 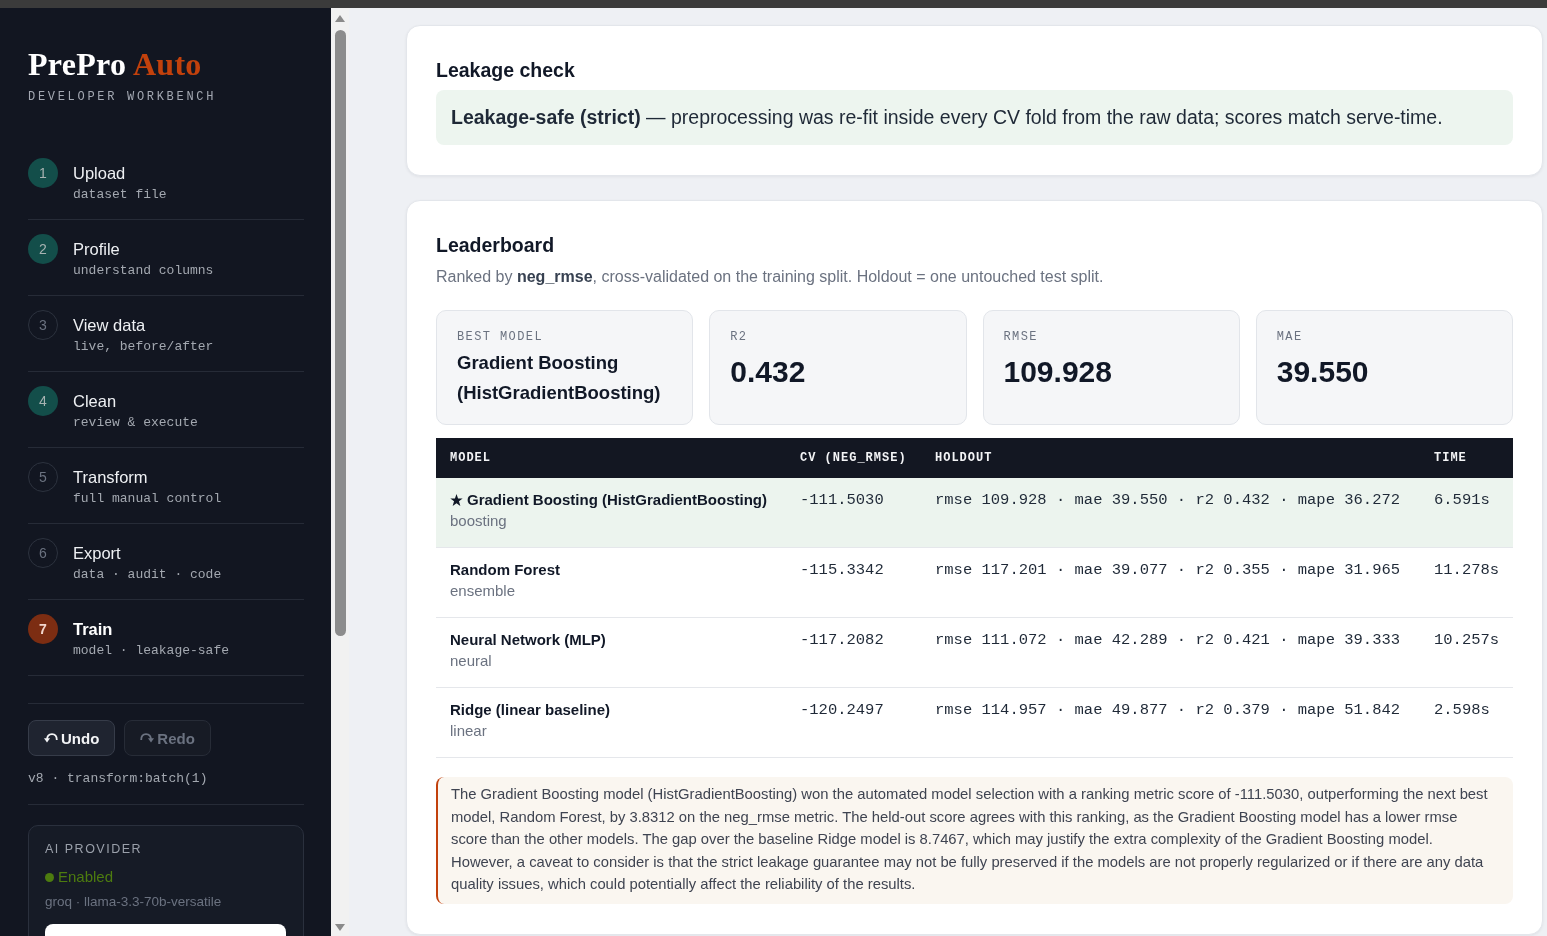 I want to click on card-subtitle: Ranked by neg_rmse, cross-validated on the training split. Holdout = one untouched test split., so click(x=770, y=277).